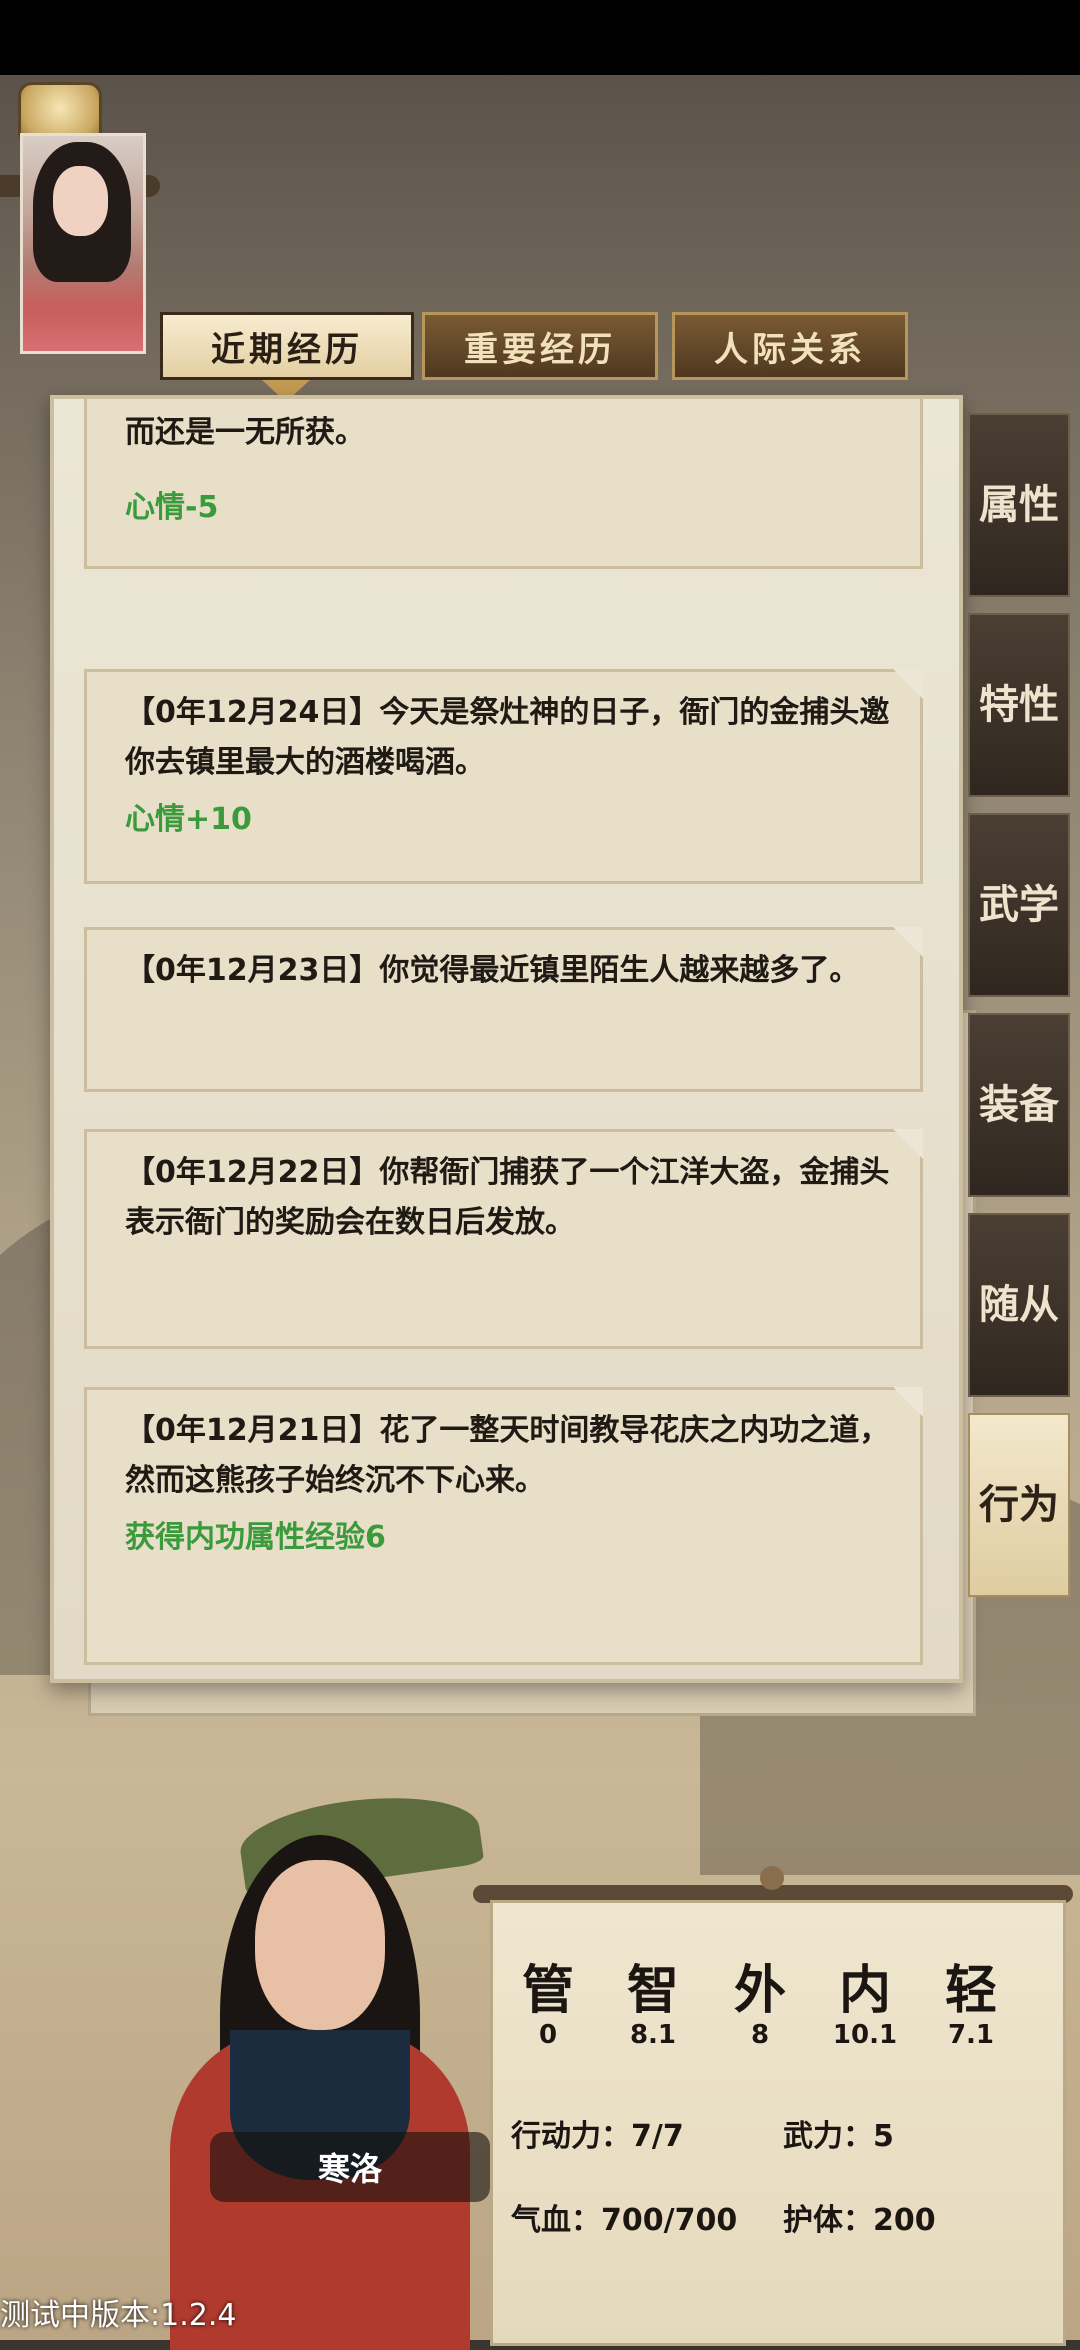  Describe the element at coordinates (83, 243) in the screenshot. I see `player-avatar` at that location.